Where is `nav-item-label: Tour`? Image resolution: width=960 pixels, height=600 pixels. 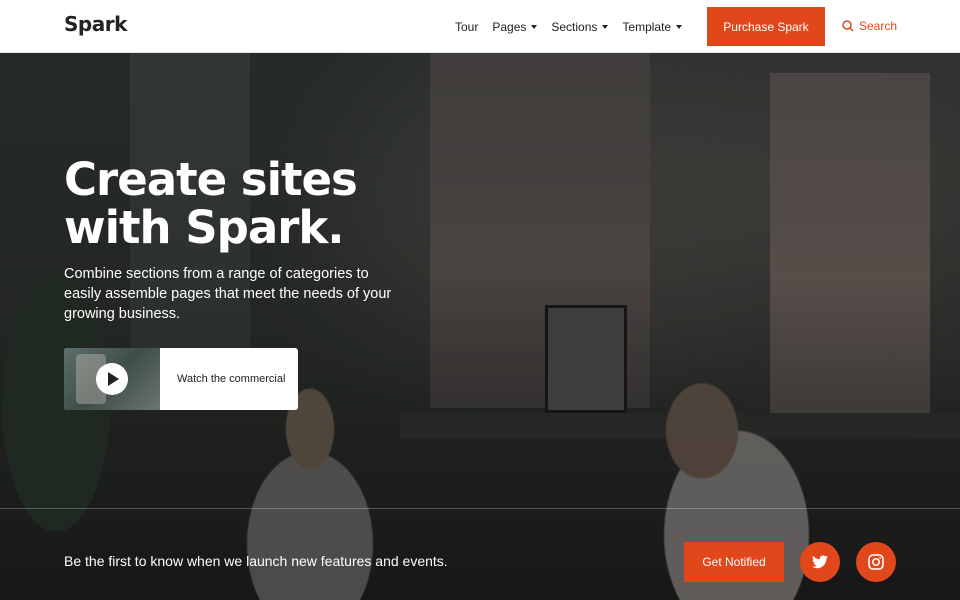
nav-item-label: Tour is located at coordinates (467, 26).